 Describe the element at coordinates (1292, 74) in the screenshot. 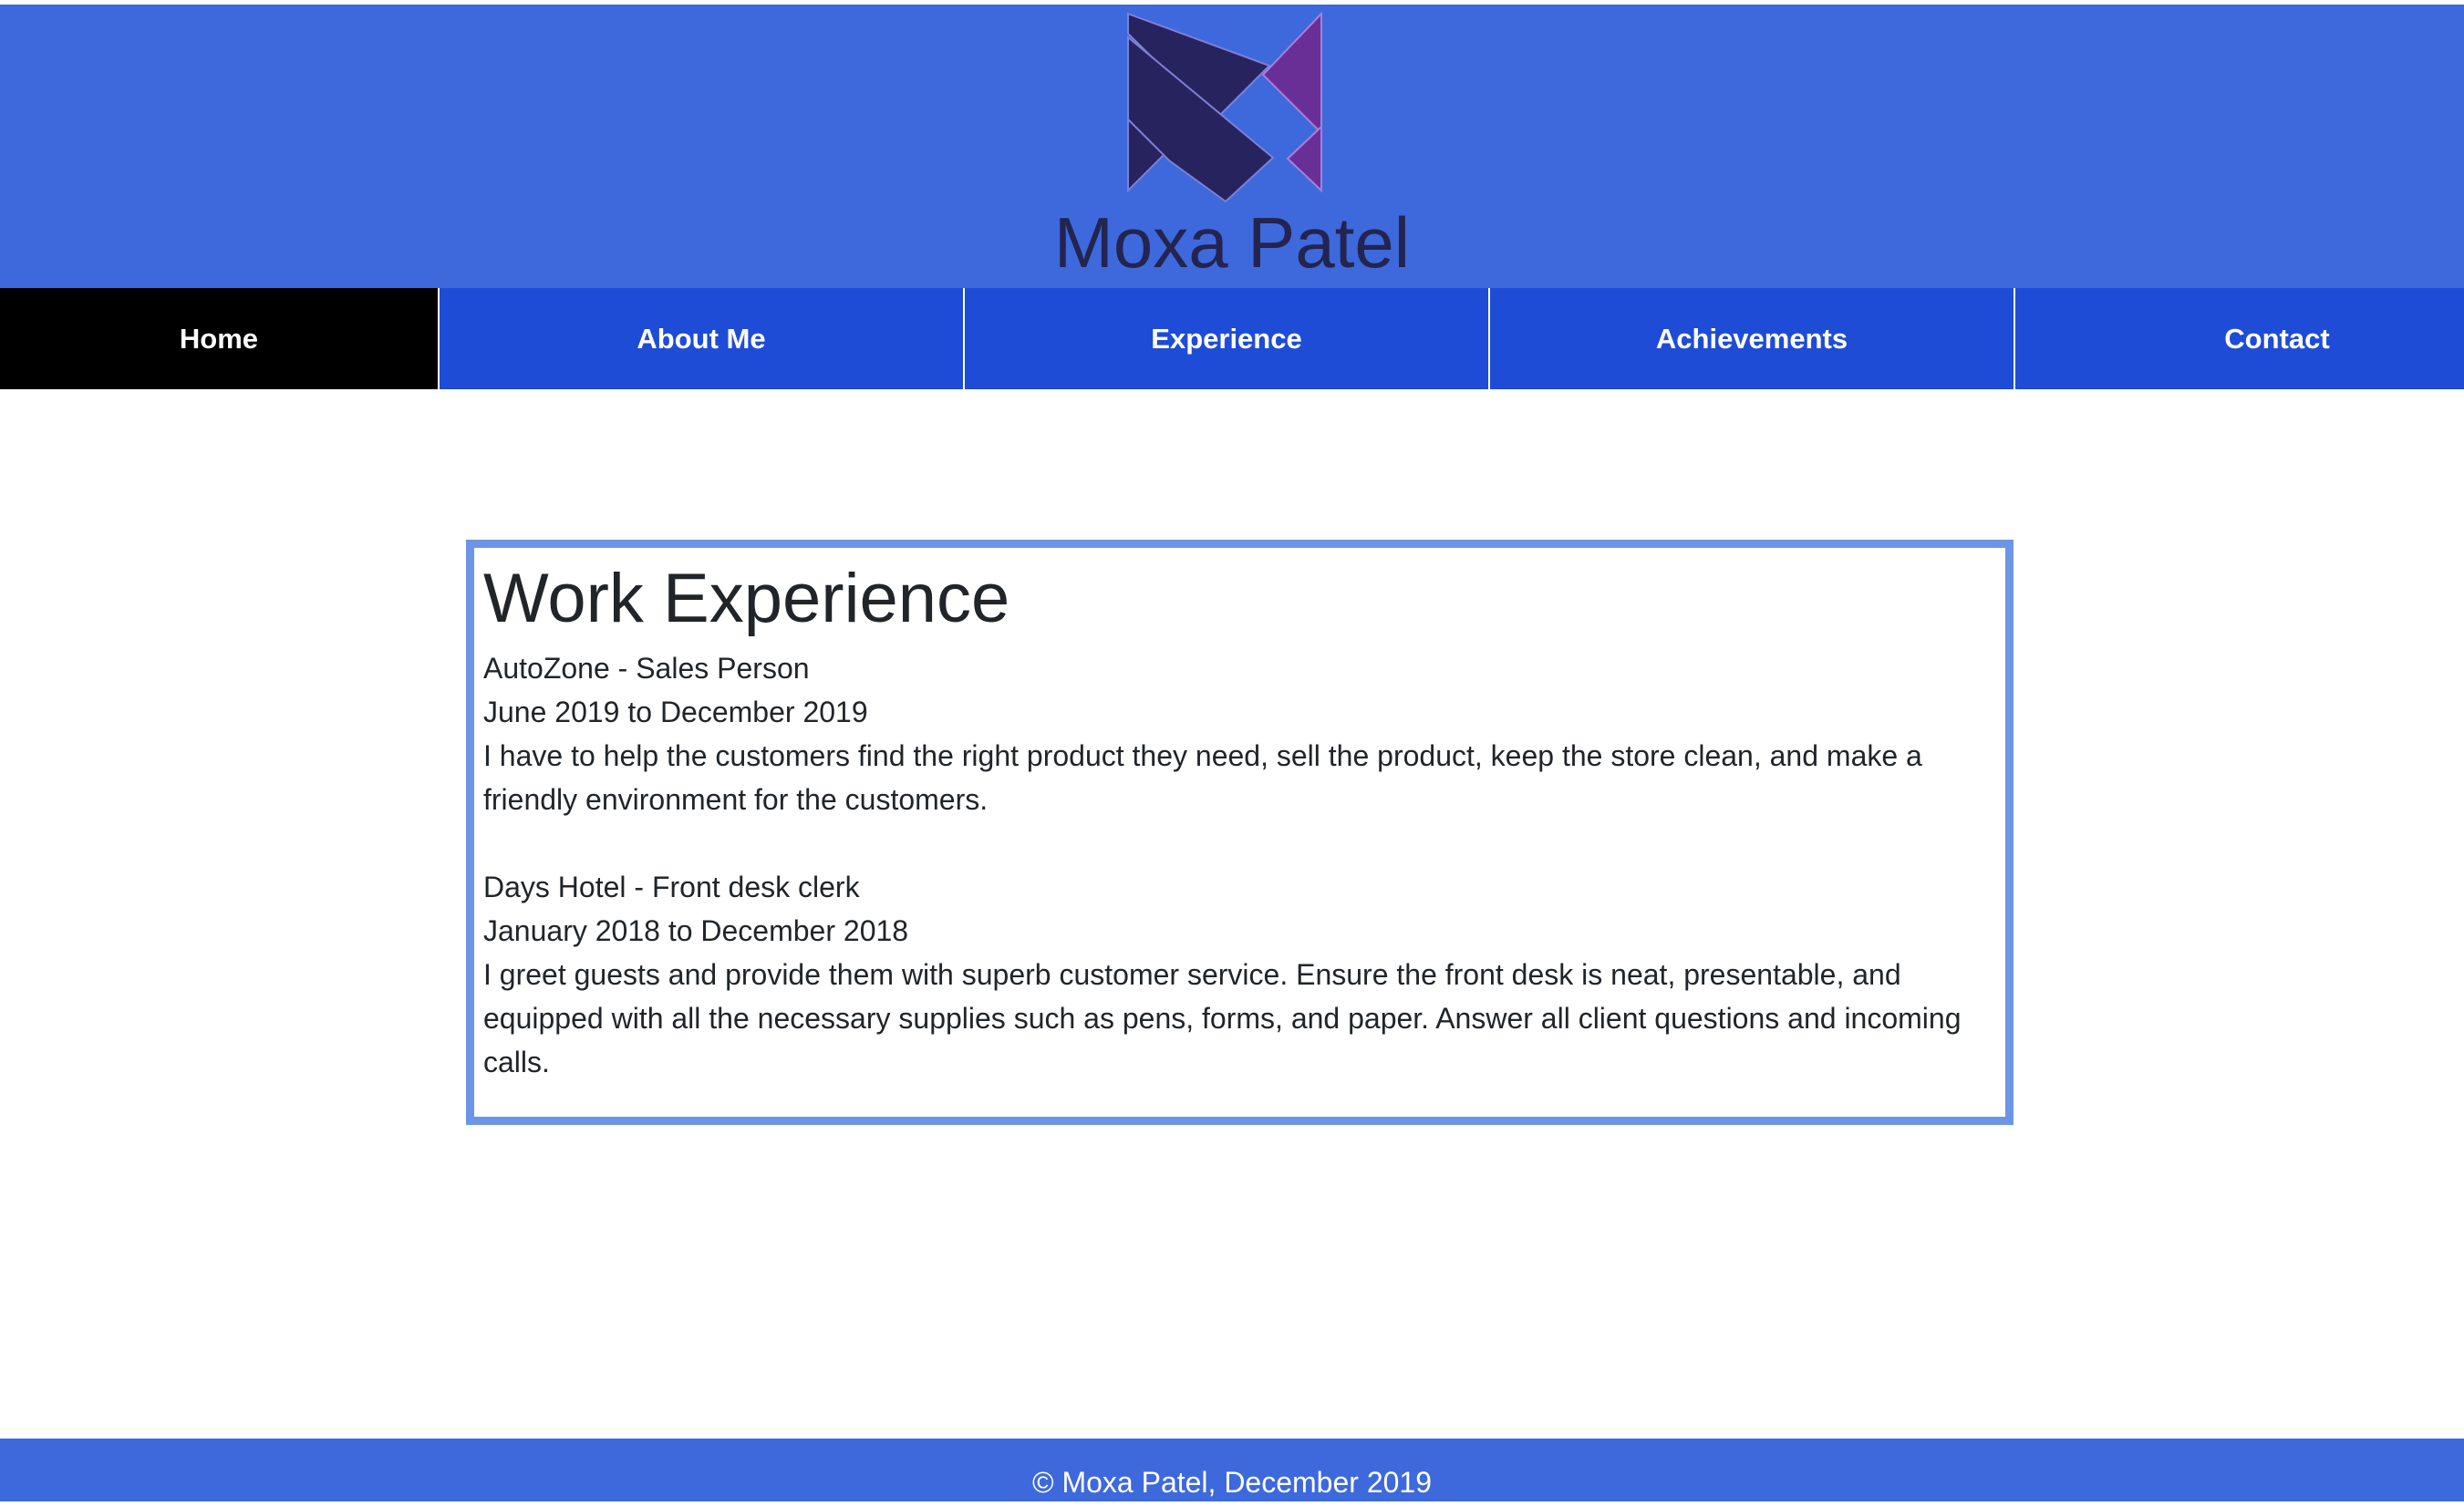

I see `logo-right-bar` at that location.